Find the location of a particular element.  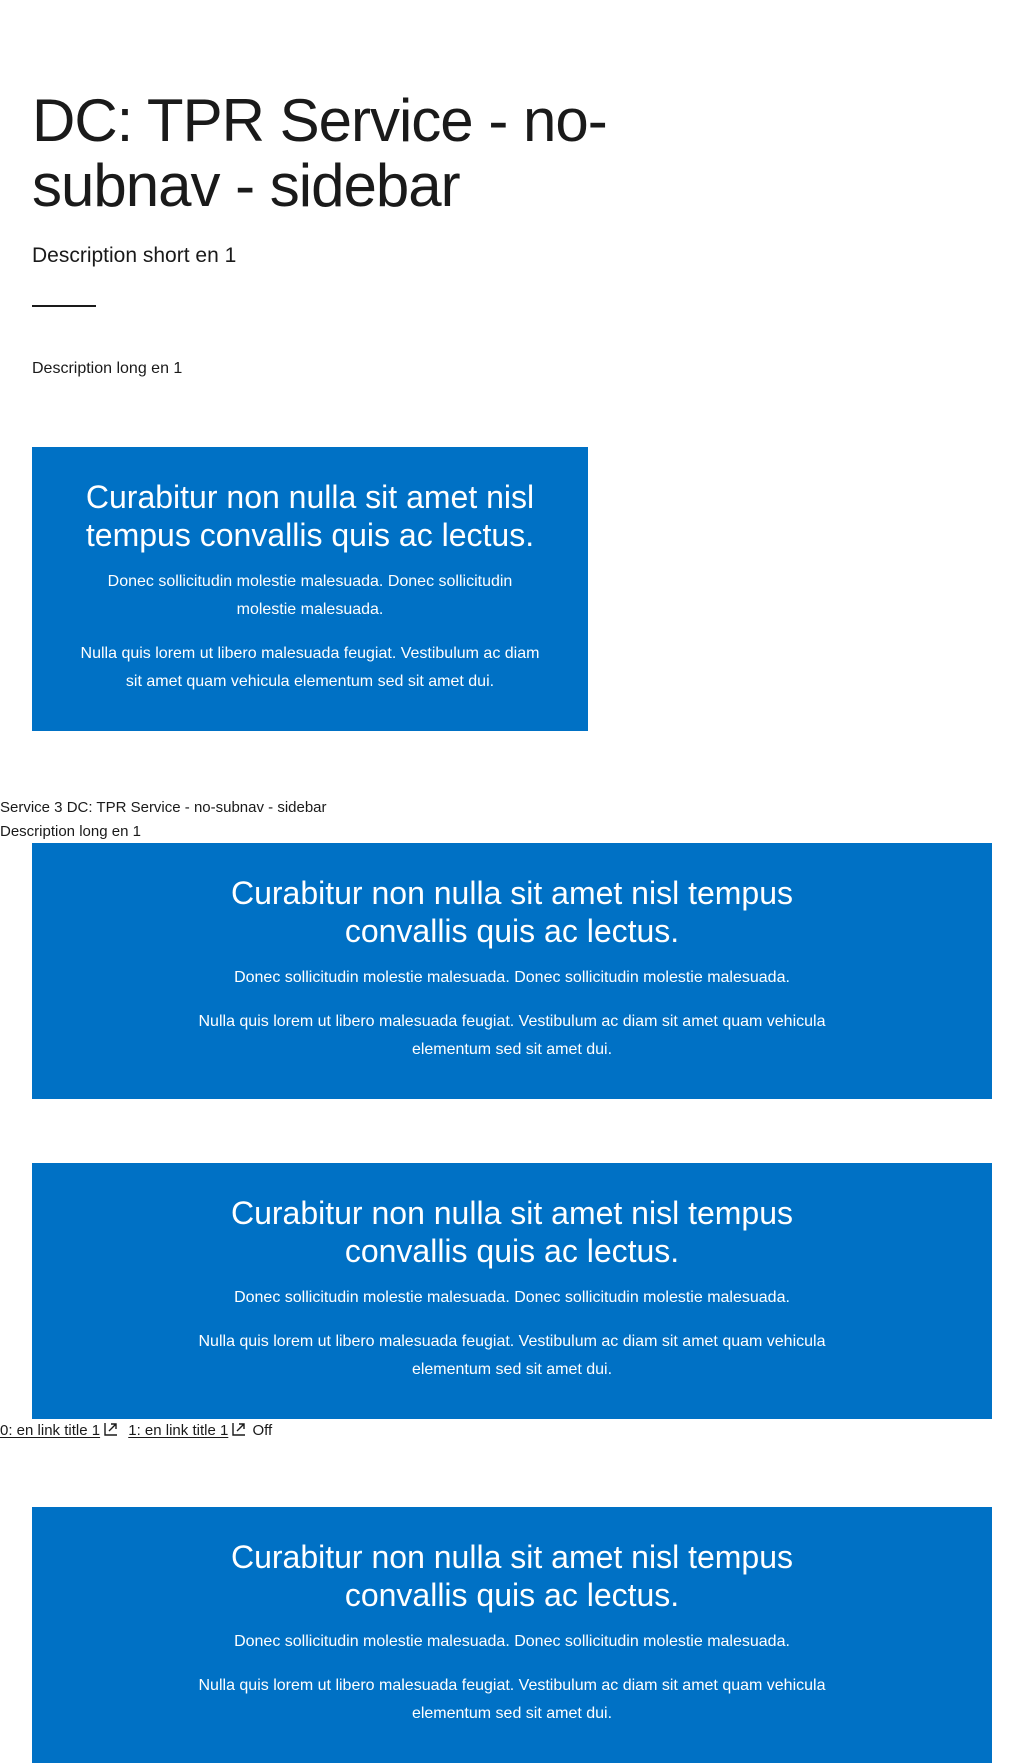

link-1-label: 1: en link title 1 is located at coordinates (178, 1430).